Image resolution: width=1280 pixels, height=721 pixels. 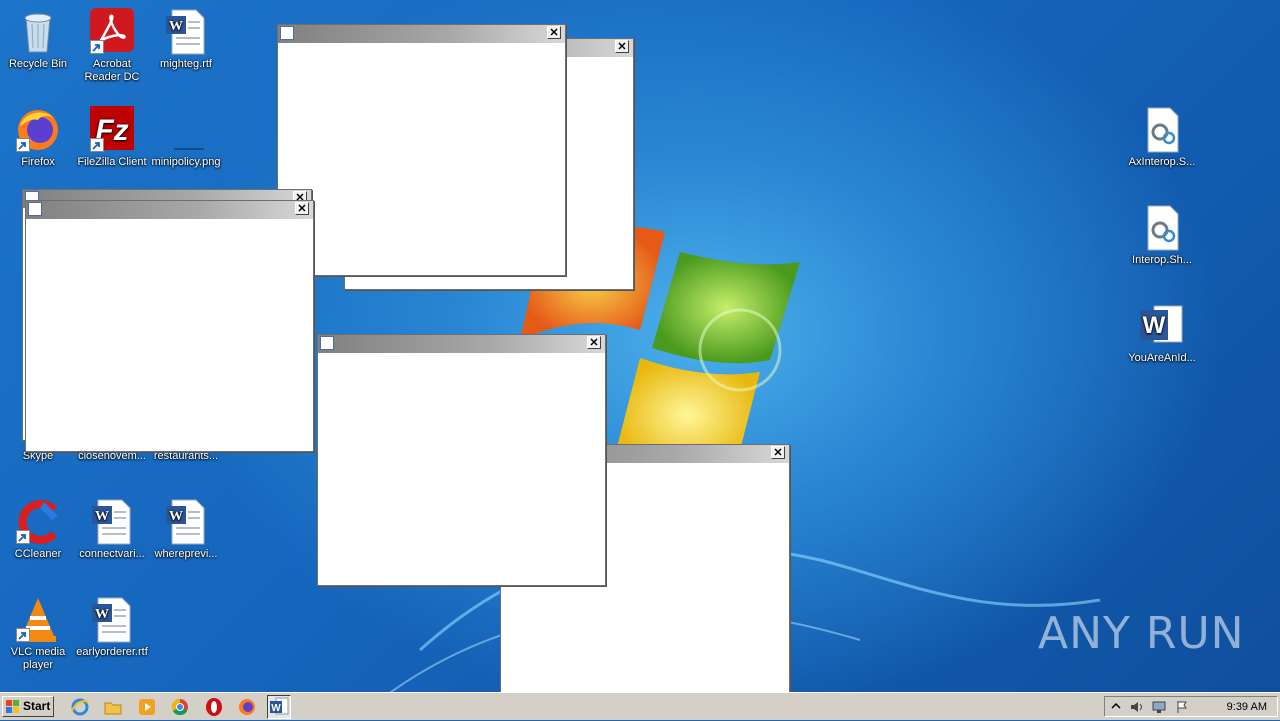 I want to click on windows-flag-icon, so click(x=12, y=706).